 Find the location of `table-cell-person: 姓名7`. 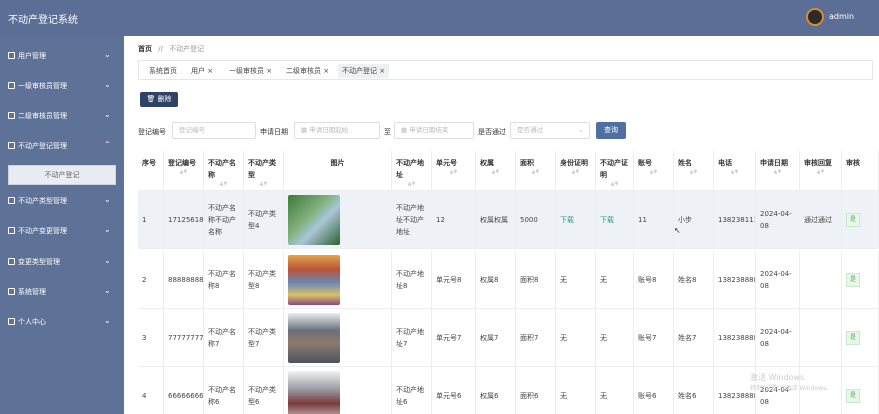

table-cell-person: 姓名7 is located at coordinates (694, 338).